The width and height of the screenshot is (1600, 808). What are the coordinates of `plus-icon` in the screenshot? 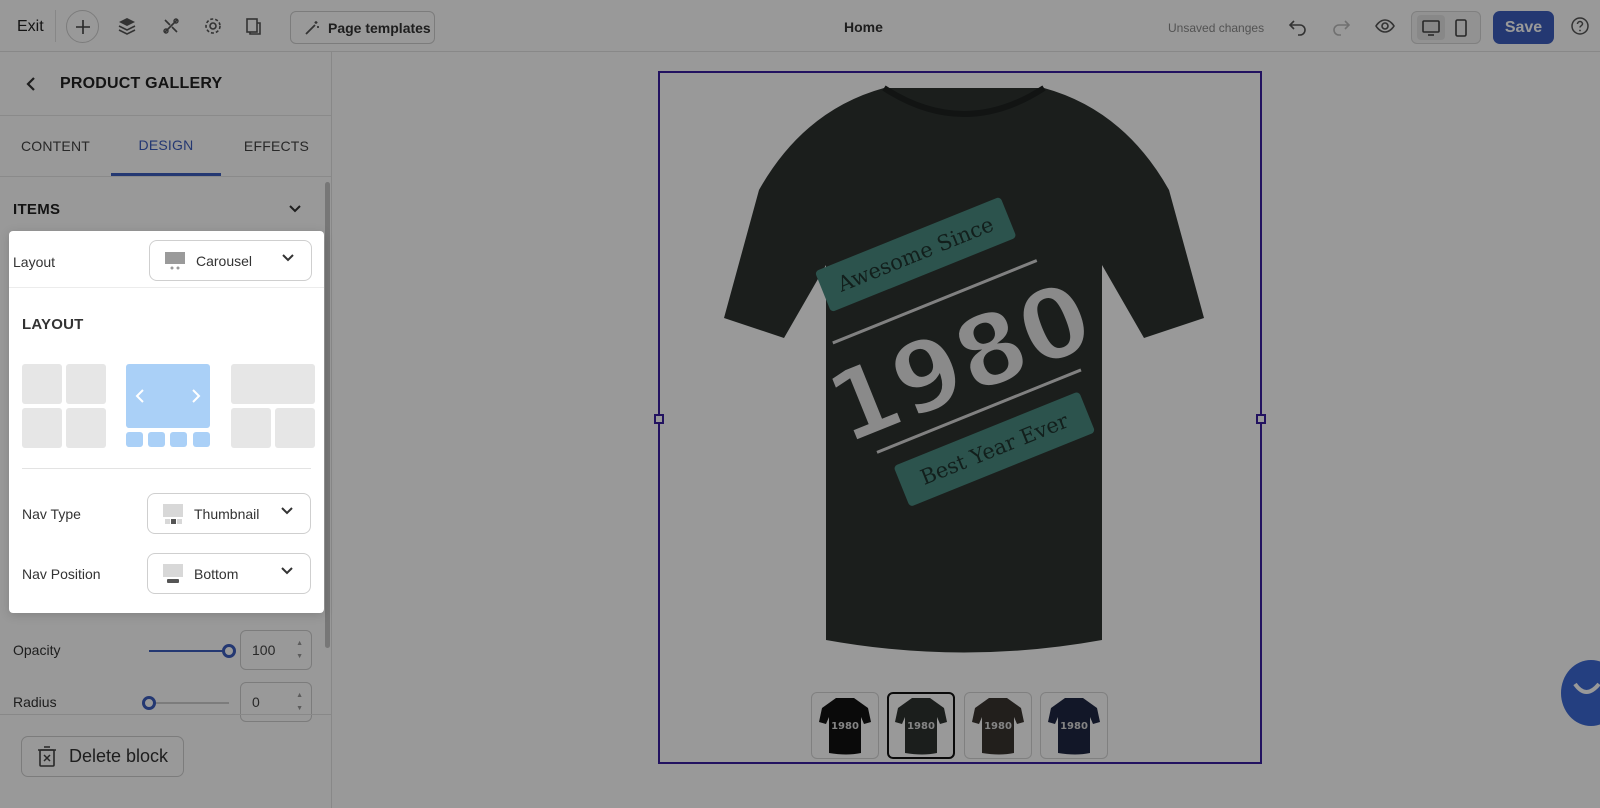 It's located at (82, 26).